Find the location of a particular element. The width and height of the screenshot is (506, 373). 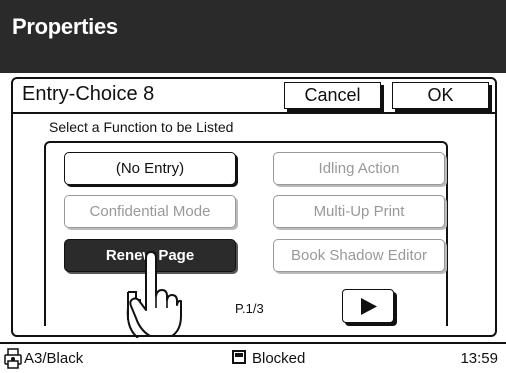

paper-status: A3/Black is located at coordinates (54, 358).